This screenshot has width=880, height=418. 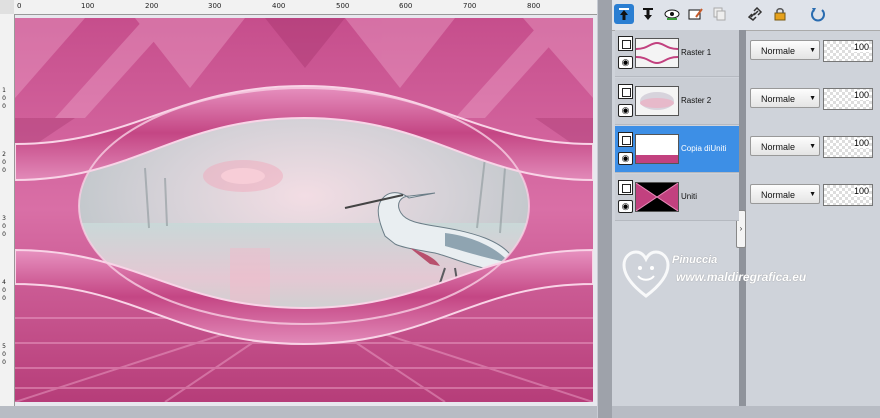 What do you see at coordinates (7, 7) in the screenshot?
I see `ruler-corner` at bounding box center [7, 7].